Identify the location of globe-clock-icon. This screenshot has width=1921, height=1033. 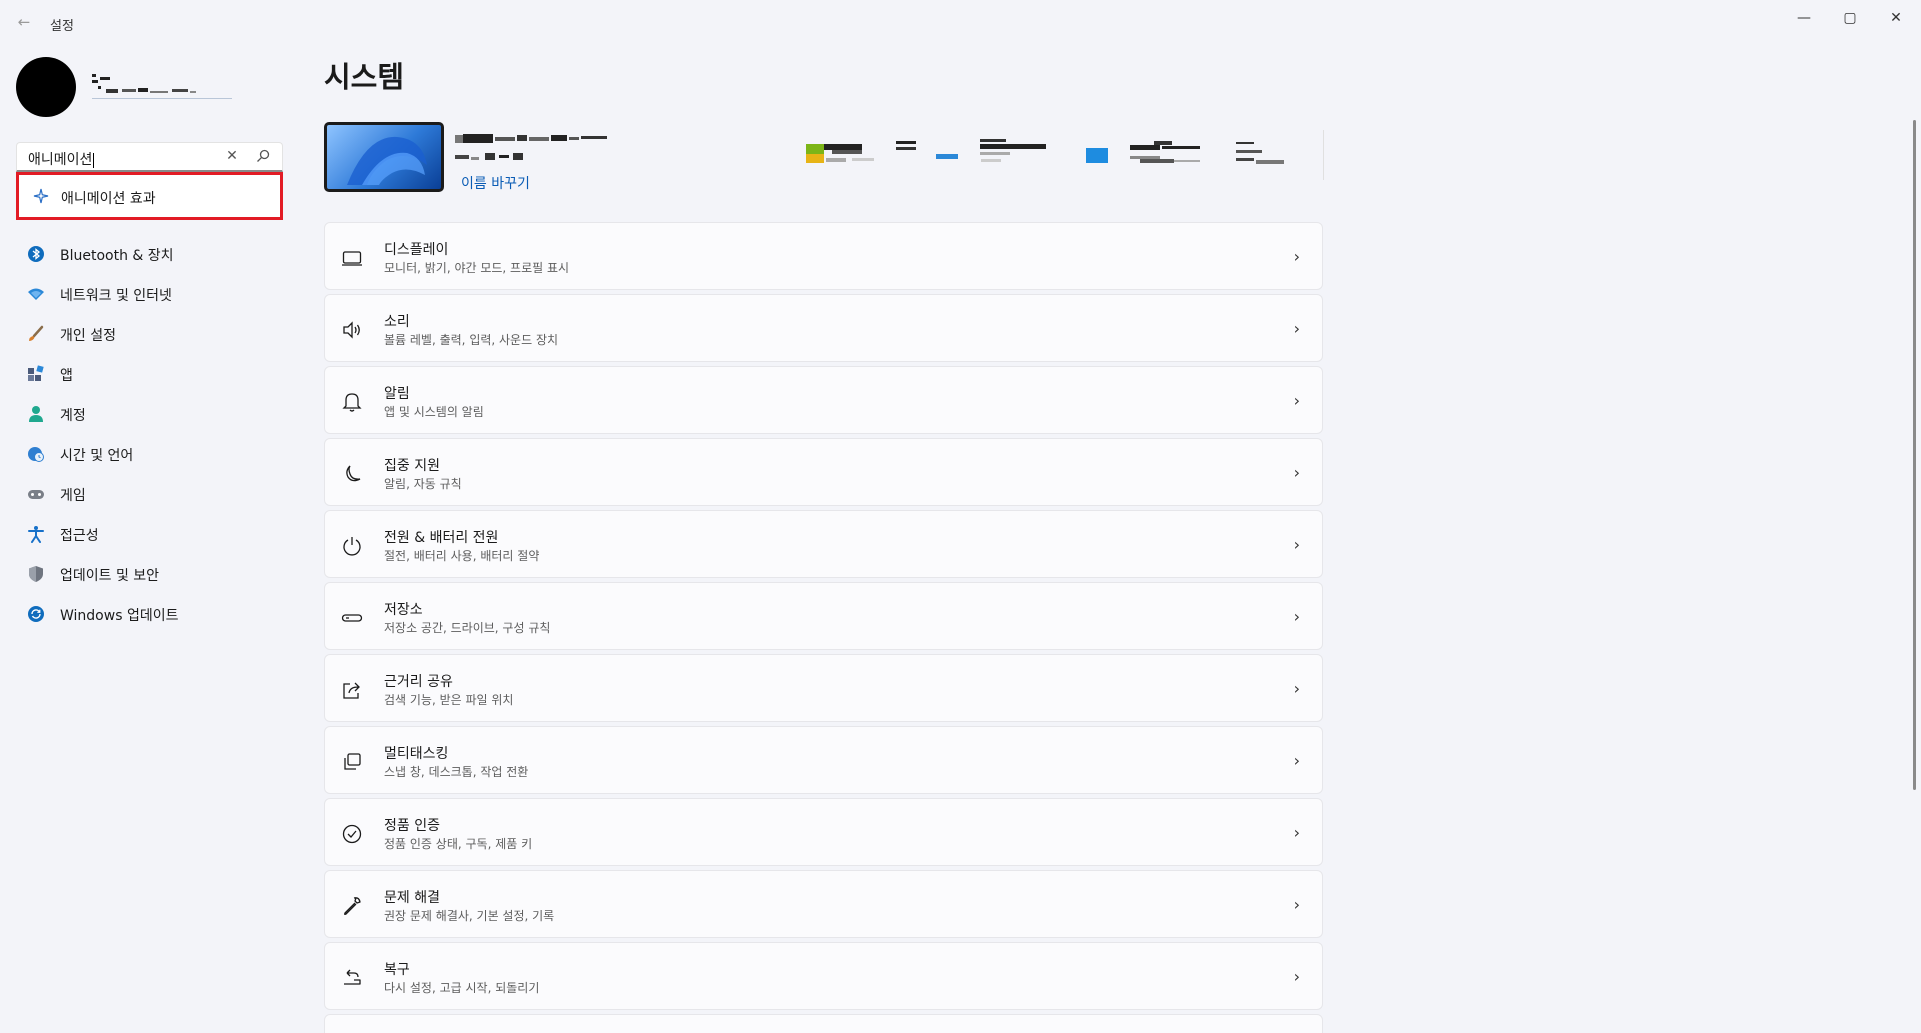
(36, 454).